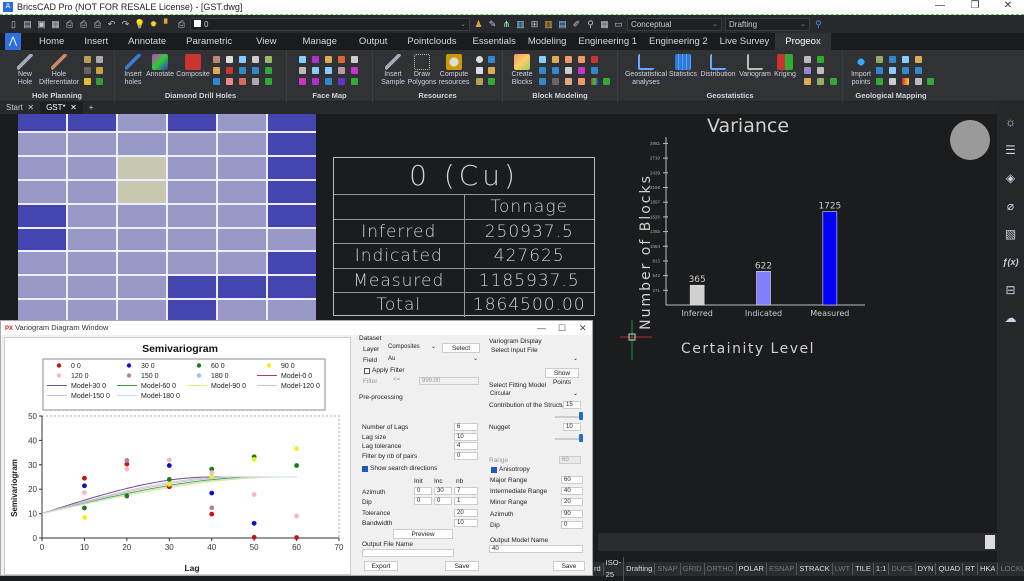 The height and width of the screenshot is (581, 1024). Describe the element at coordinates (534, 360) in the screenshot. I see `select-input-select: ⌄` at that location.